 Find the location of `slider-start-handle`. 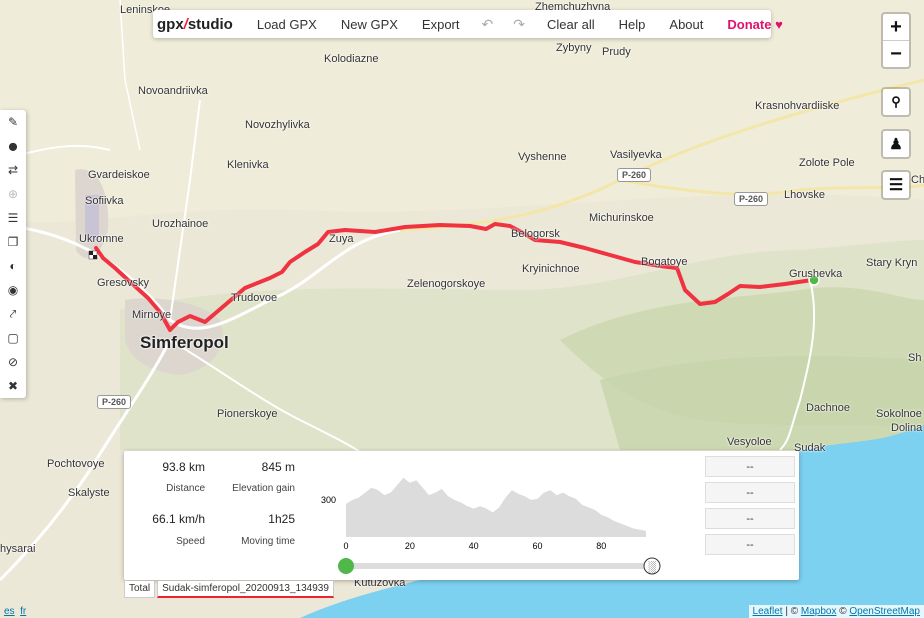

slider-start-handle is located at coordinates (346, 566).